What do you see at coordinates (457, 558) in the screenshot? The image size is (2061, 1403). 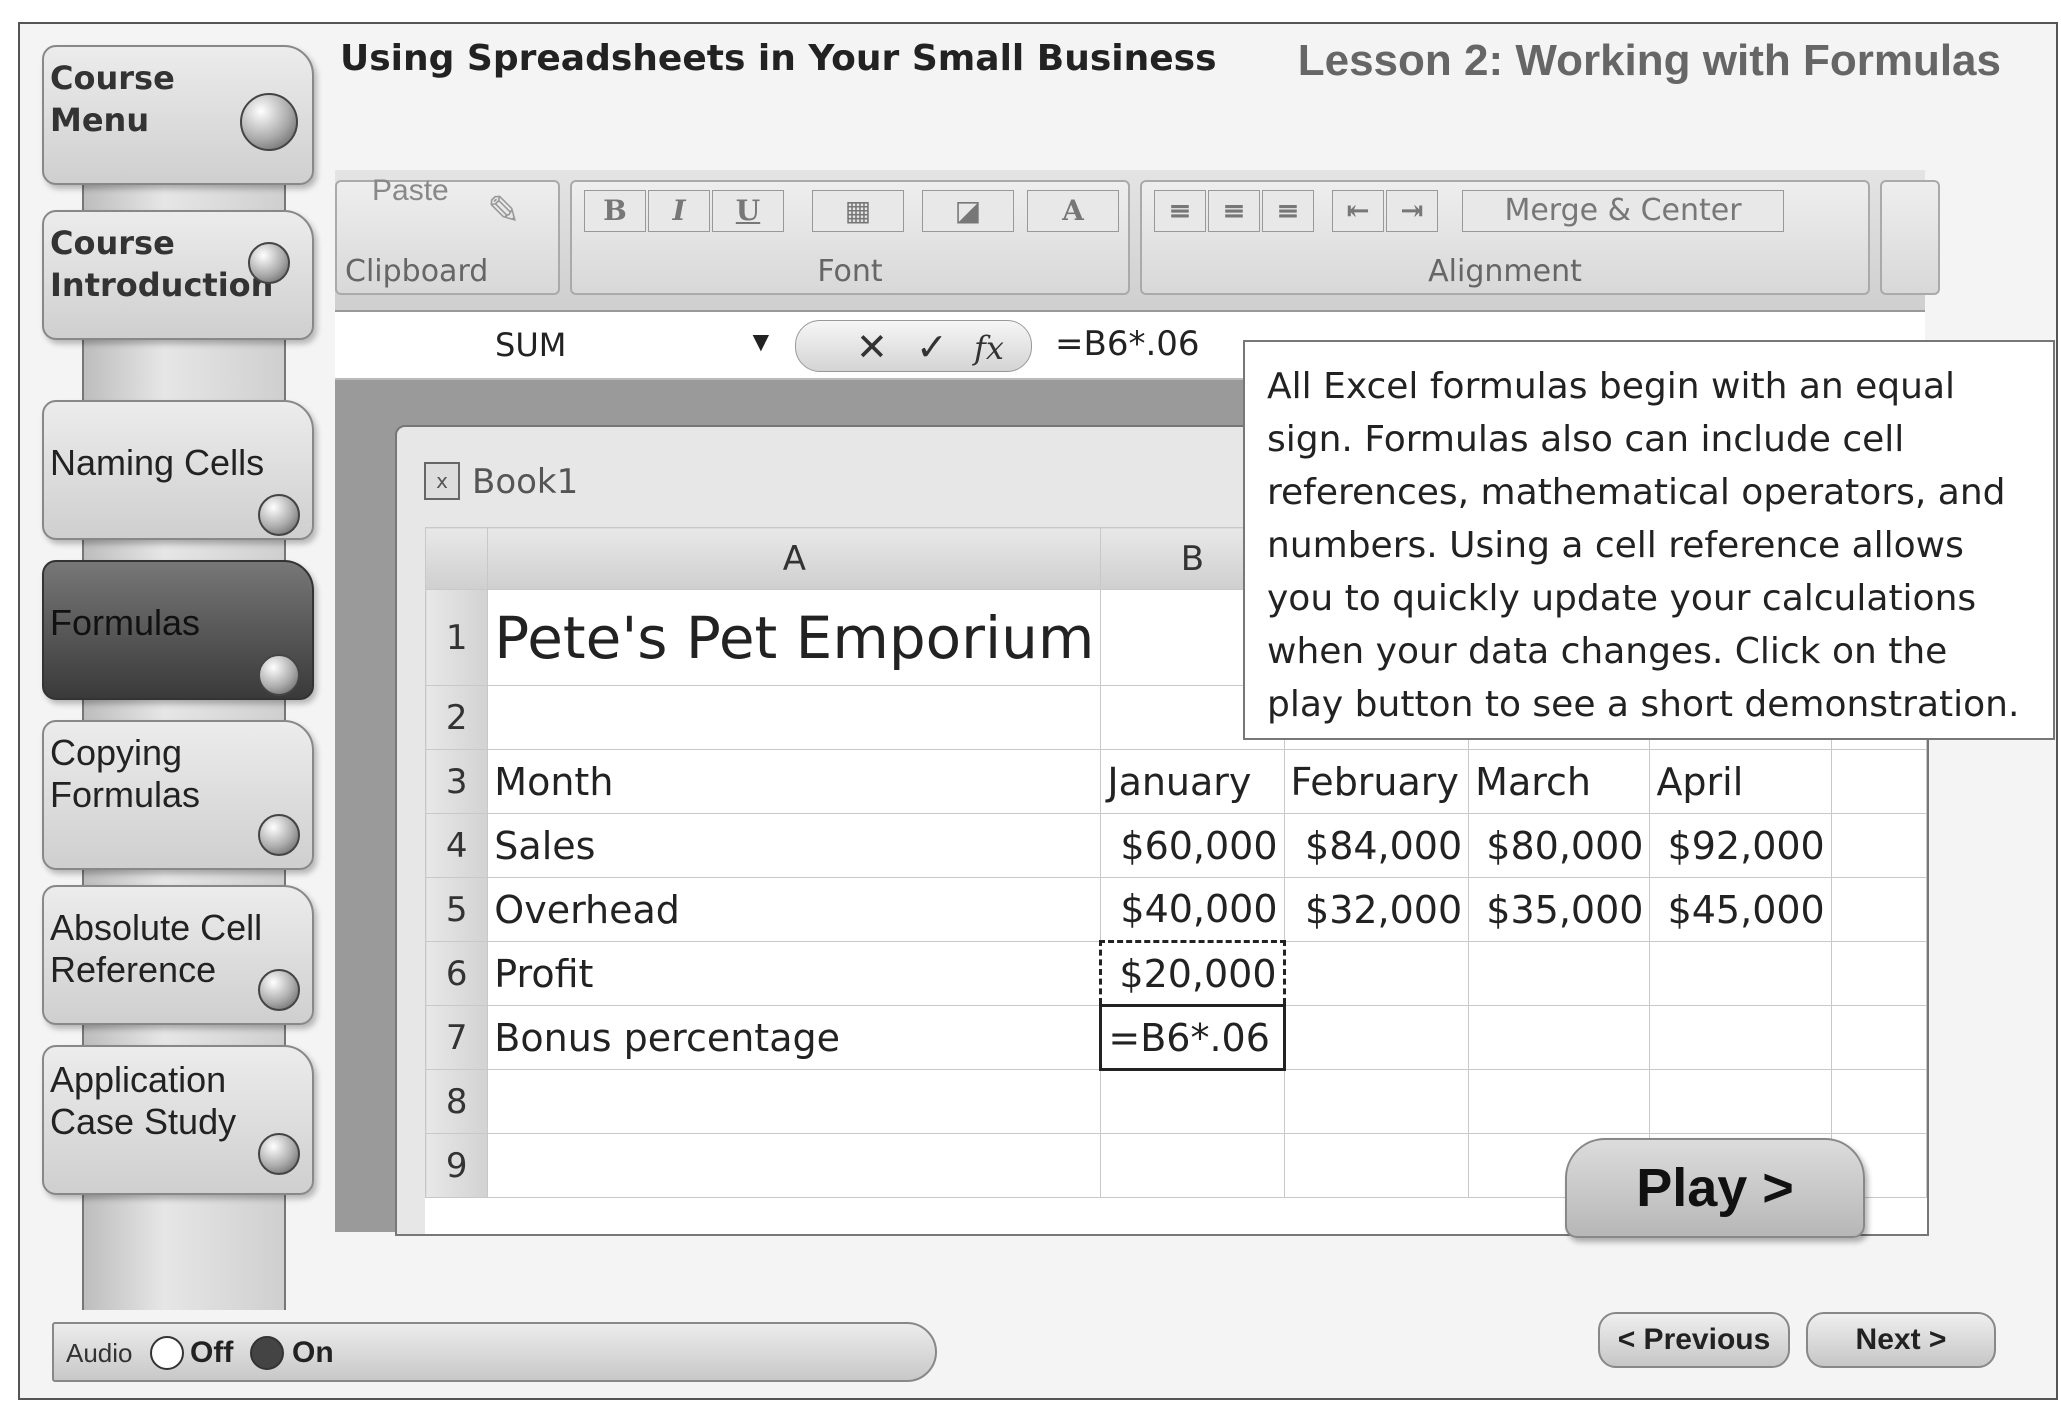 I see `select-all-corner` at bounding box center [457, 558].